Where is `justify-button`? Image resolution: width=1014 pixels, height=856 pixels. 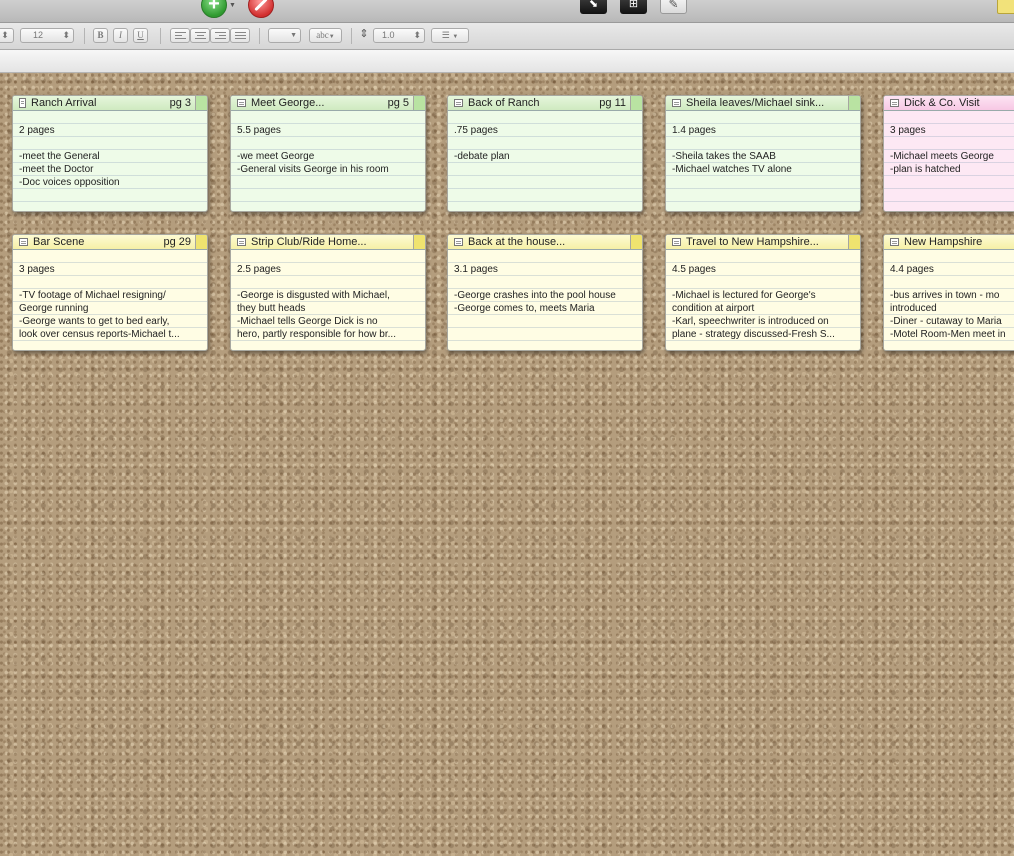 justify-button is located at coordinates (240, 35).